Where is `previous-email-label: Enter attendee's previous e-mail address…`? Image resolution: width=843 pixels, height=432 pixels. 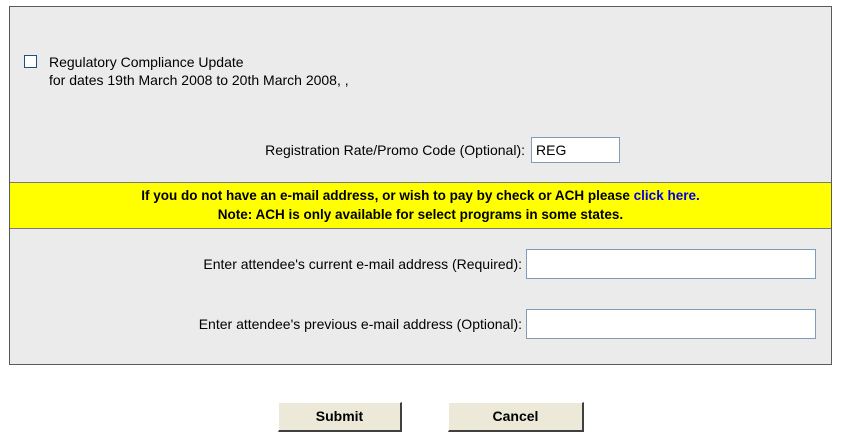 previous-email-label: Enter attendee's previous e-mail address… is located at coordinates (360, 324).